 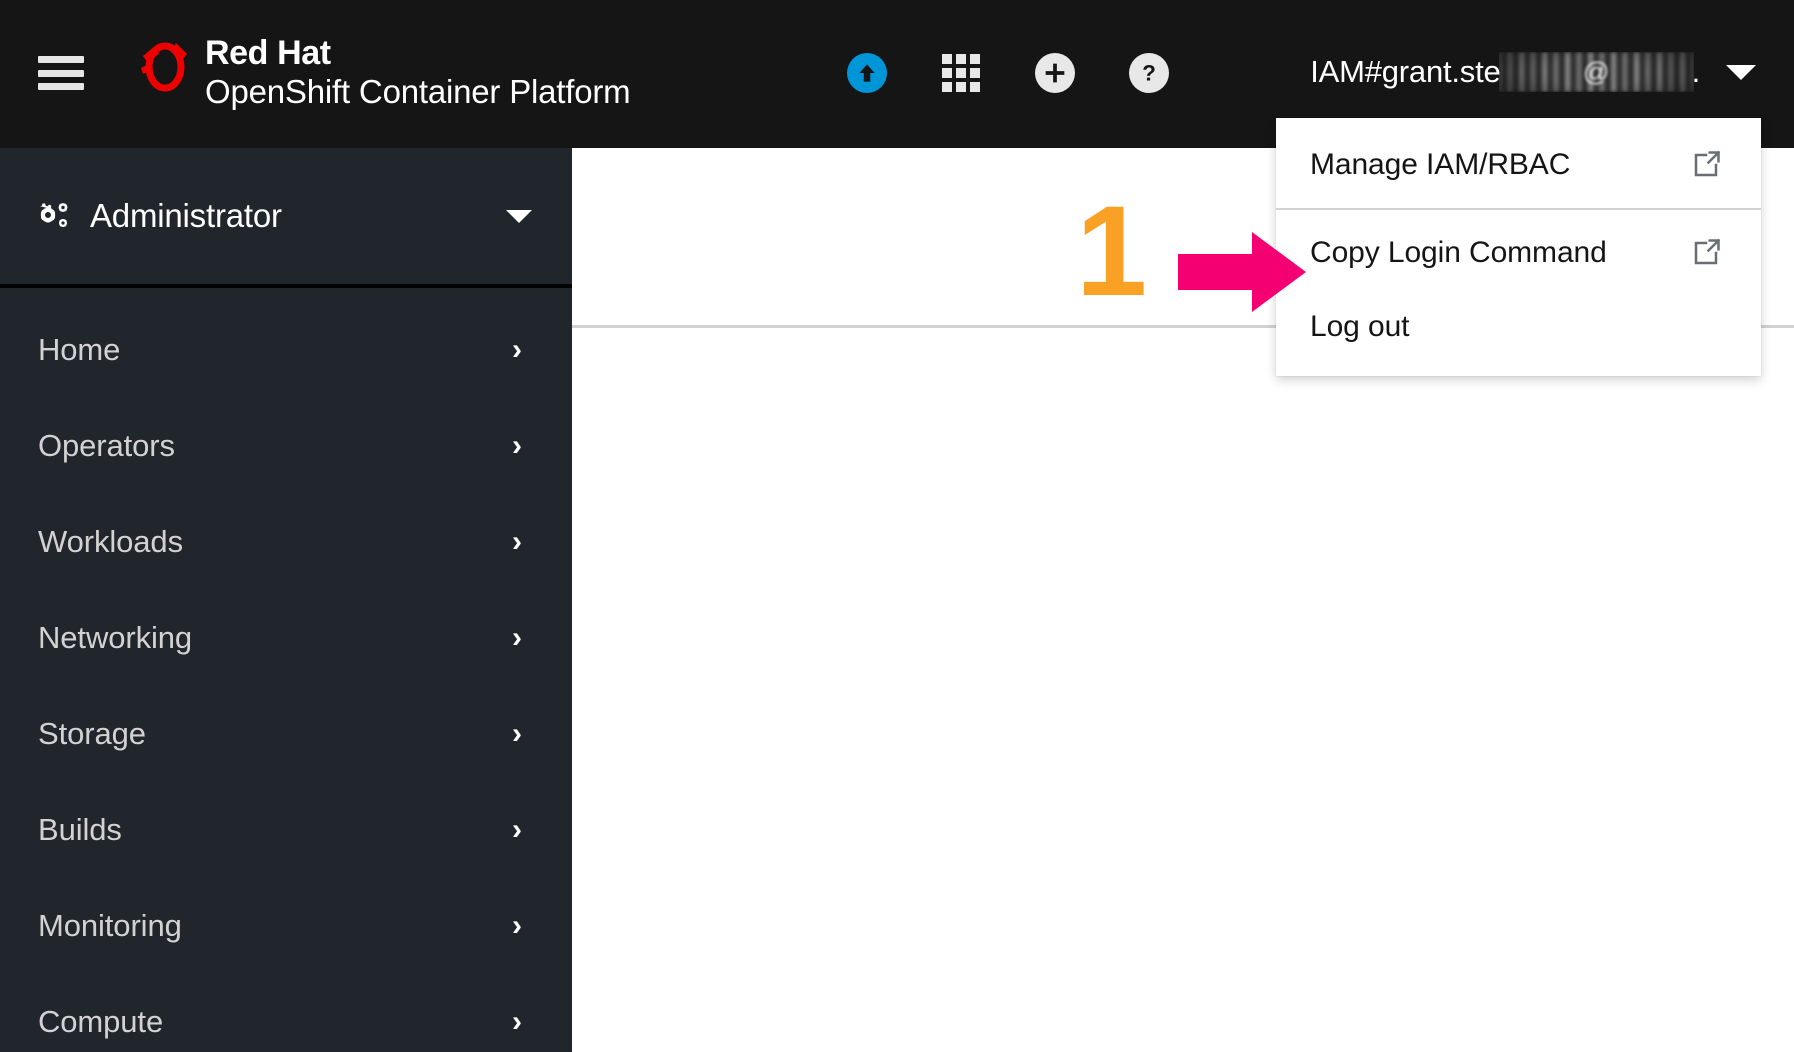 I want to click on red-hat-logo-icon, so click(x=164, y=67).